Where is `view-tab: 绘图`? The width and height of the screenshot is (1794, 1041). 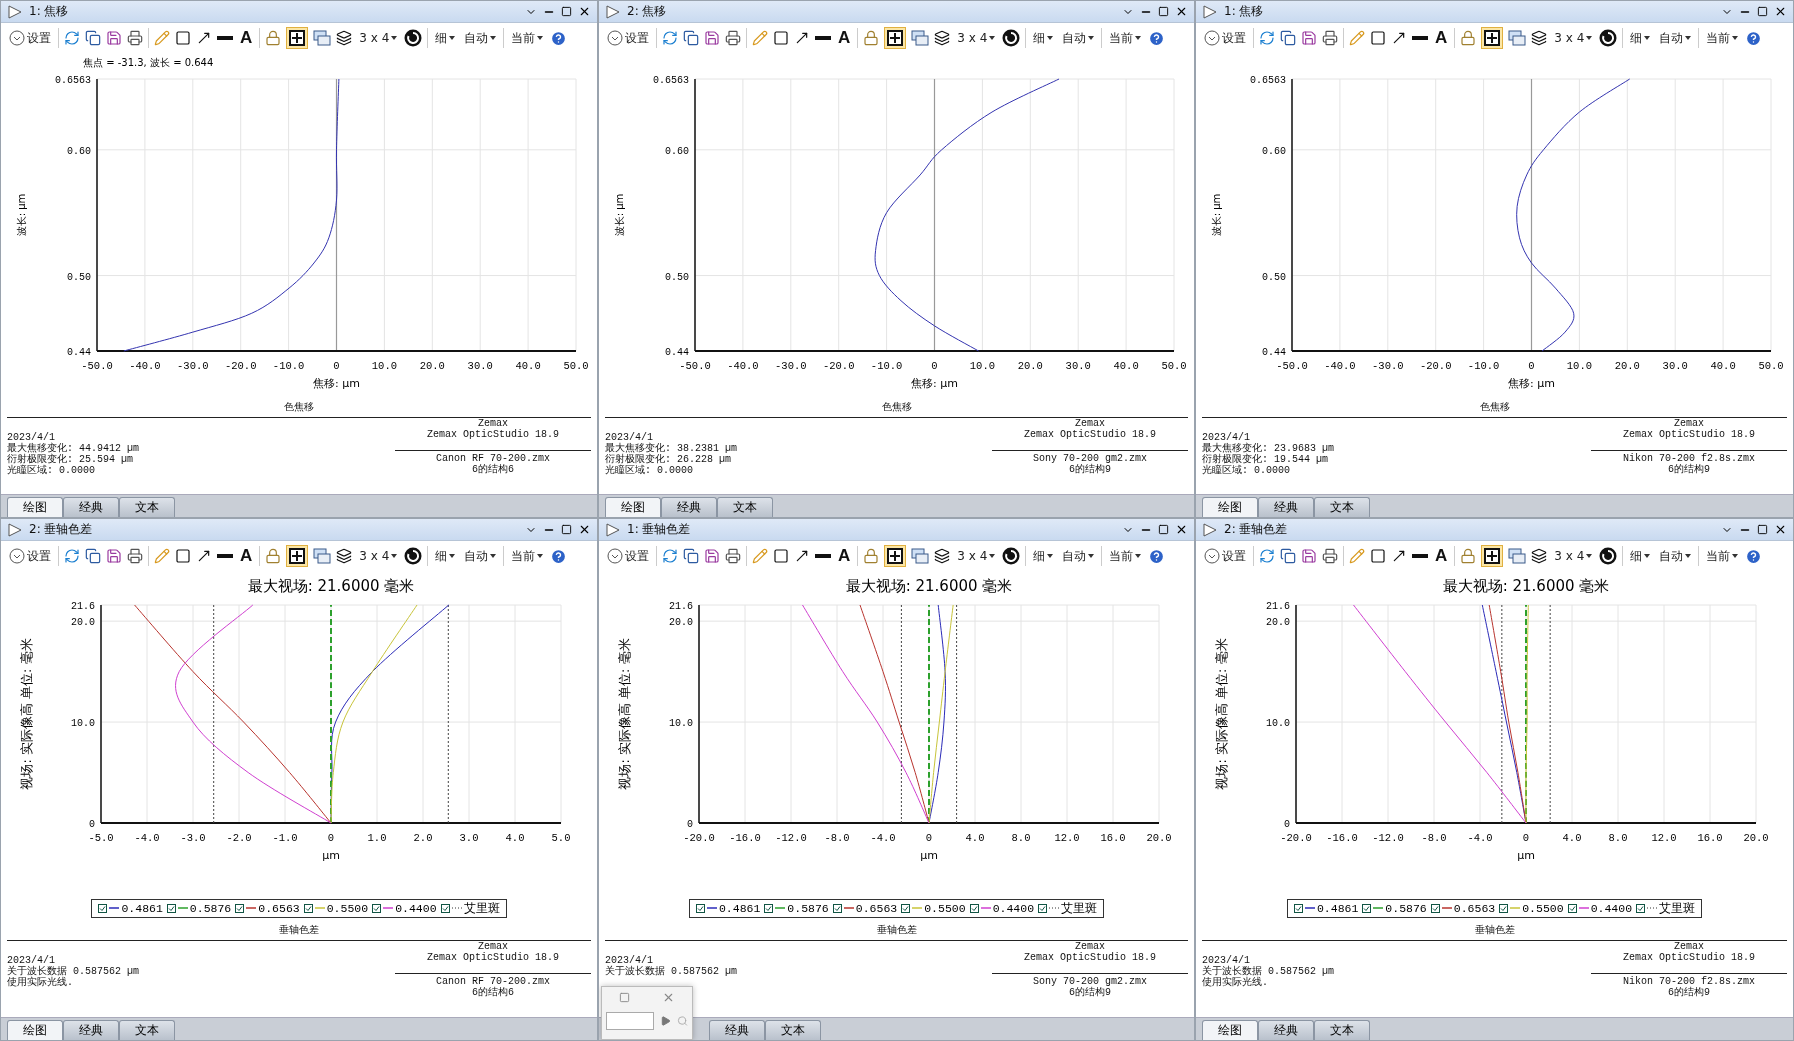 view-tab: 绘图 is located at coordinates (35, 507).